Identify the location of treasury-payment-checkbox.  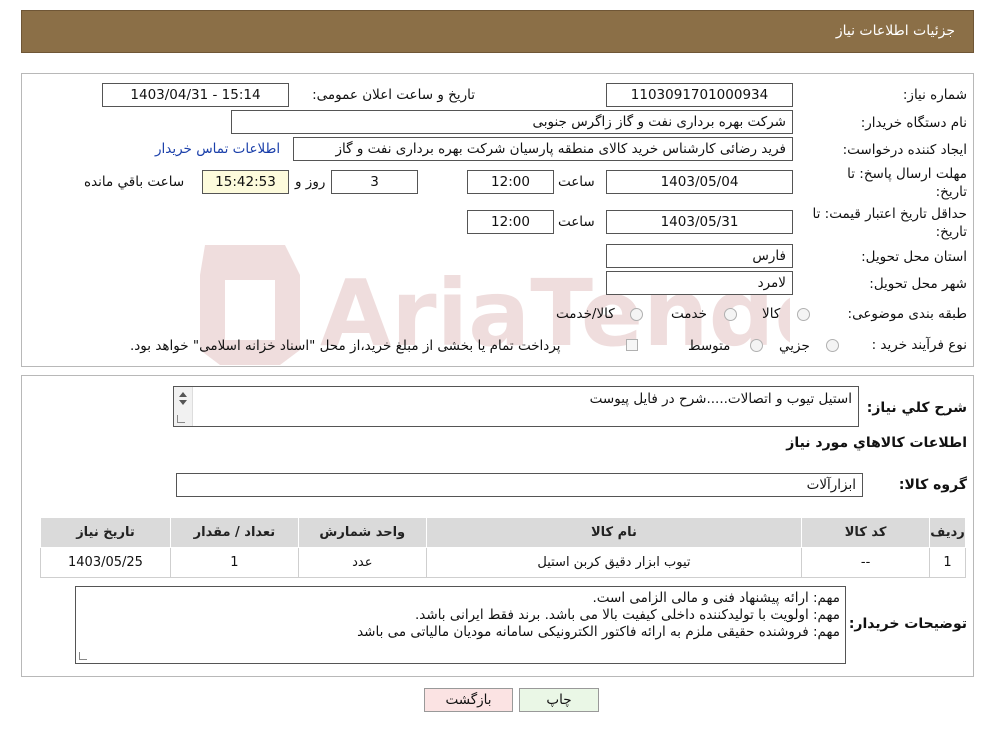
(632, 345).